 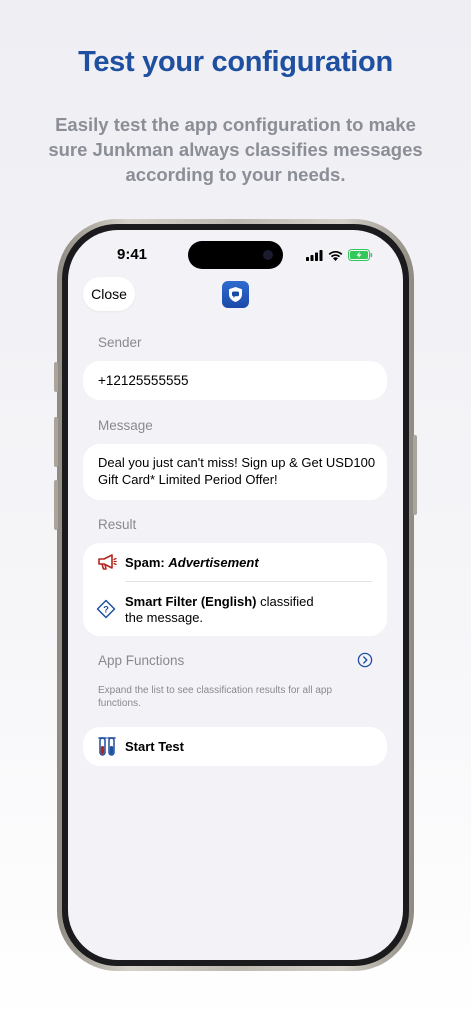 I want to click on wifi-icon, so click(x=335, y=255).